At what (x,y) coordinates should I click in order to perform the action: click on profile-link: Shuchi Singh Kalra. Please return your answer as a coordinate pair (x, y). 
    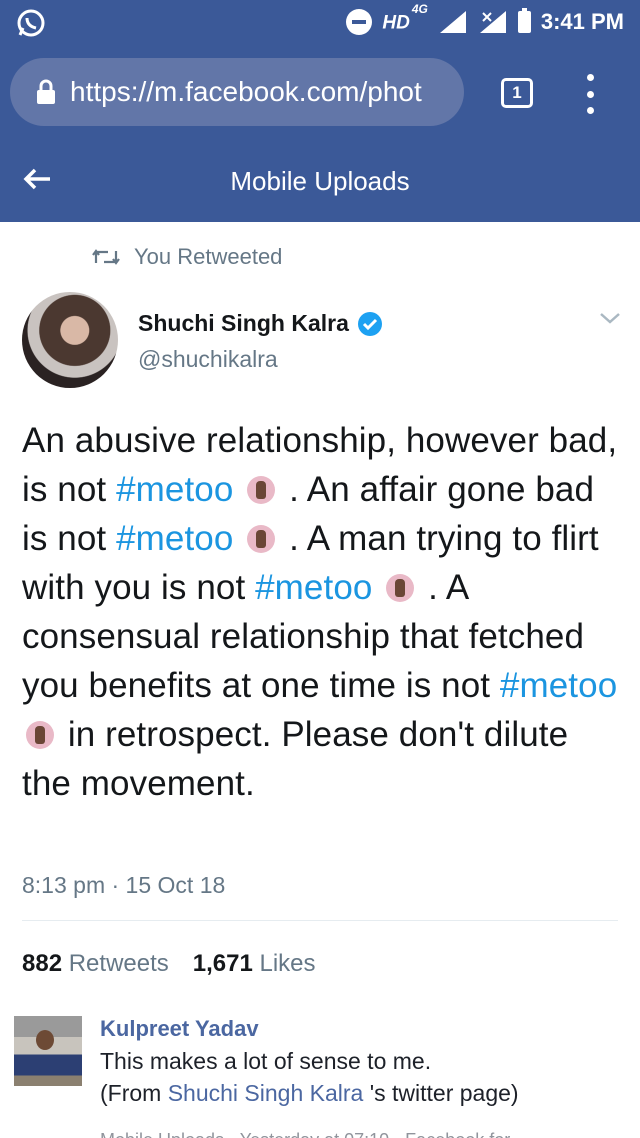
    Looking at the image, I should click on (266, 1093).